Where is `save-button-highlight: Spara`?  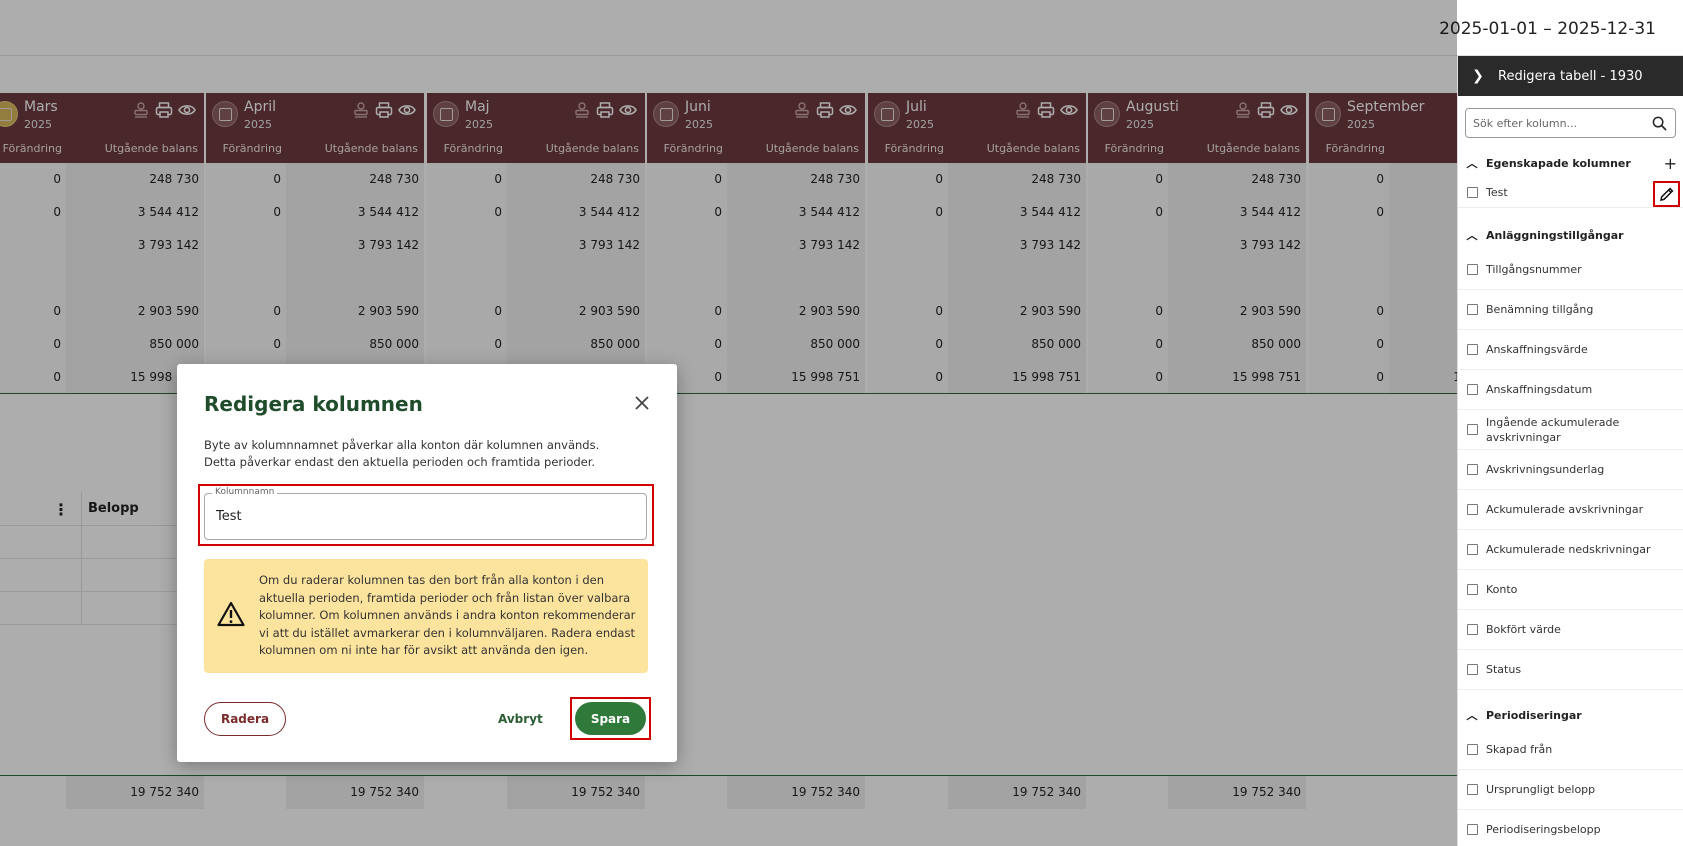 save-button-highlight: Spara is located at coordinates (610, 718).